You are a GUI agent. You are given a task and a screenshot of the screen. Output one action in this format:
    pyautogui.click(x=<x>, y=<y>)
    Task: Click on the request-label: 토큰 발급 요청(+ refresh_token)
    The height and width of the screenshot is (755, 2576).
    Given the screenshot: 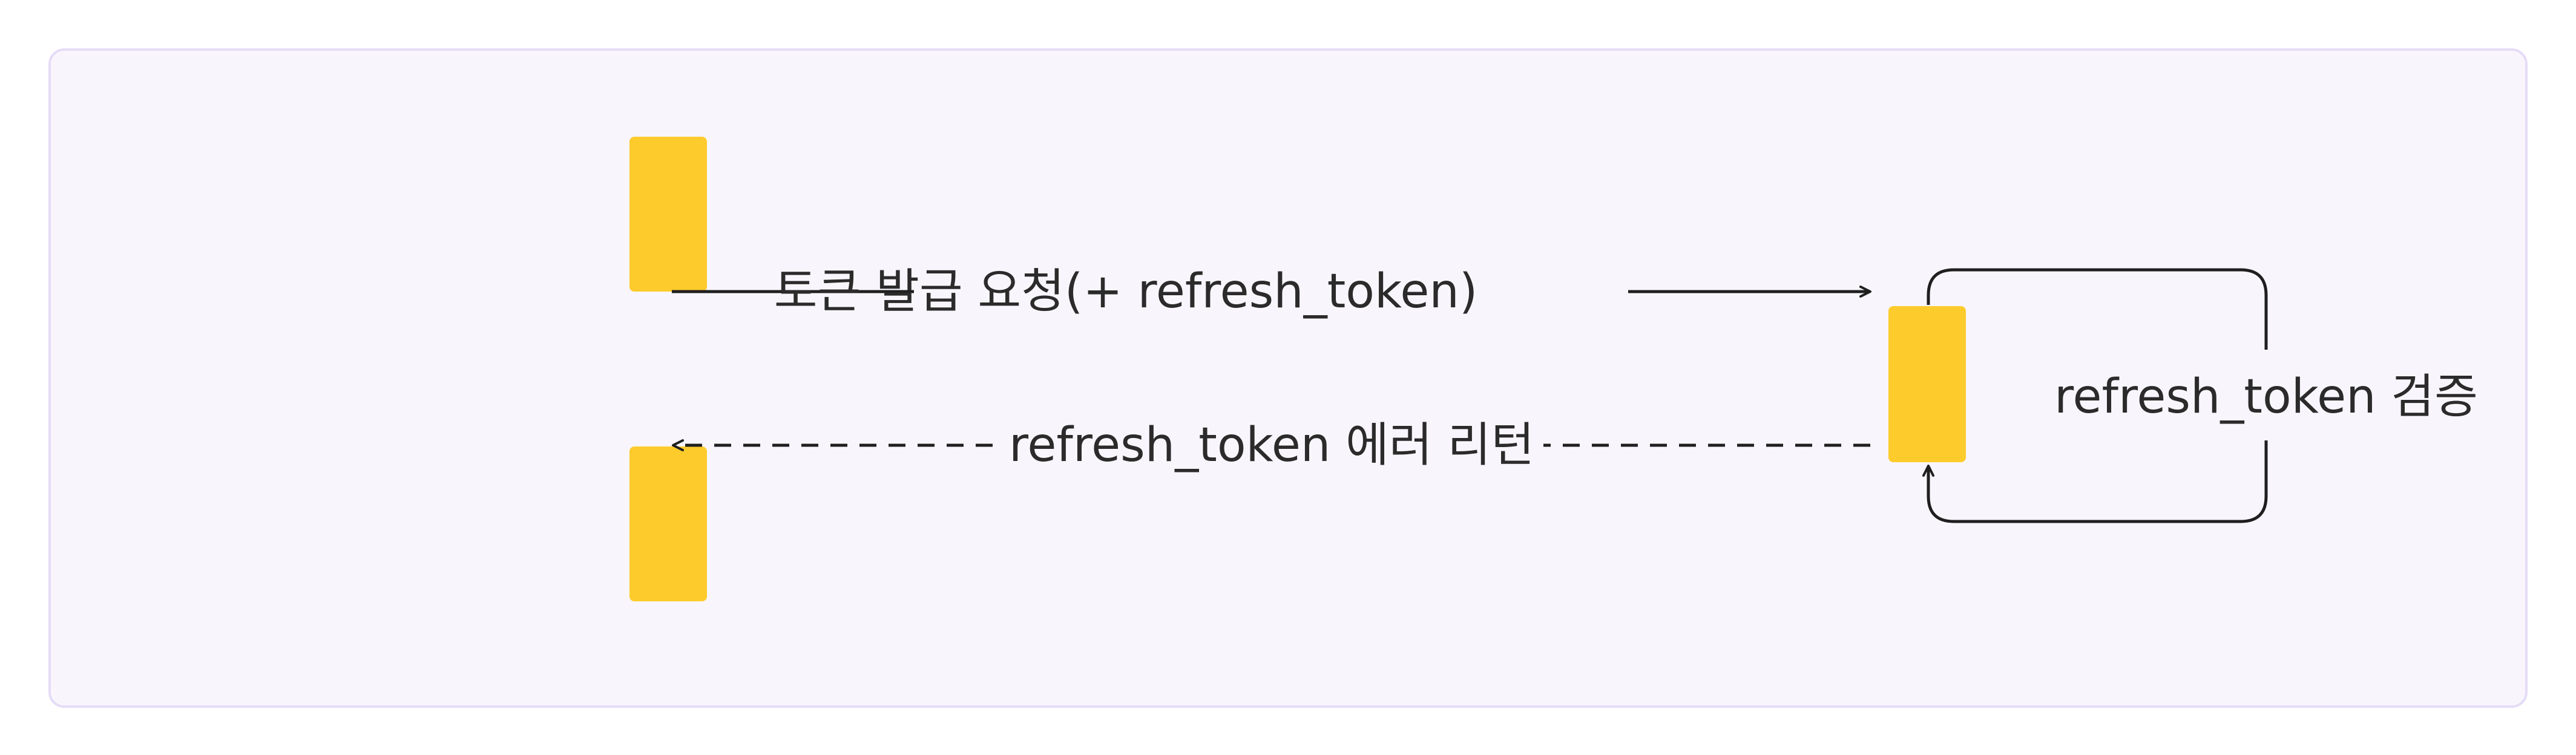 What is the action you would take?
    pyautogui.click(x=1126, y=291)
    